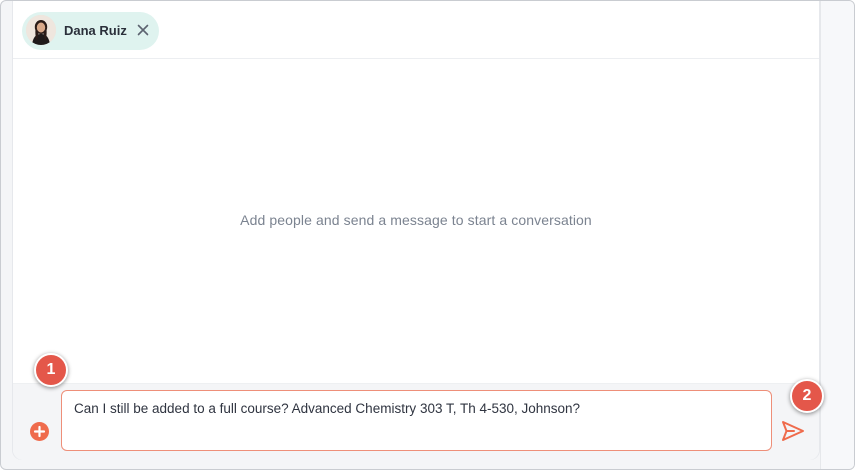 Image resolution: width=855 pixels, height=470 pixels. Describe the element at coordinates (39, 431) in the screenshot. I see `plus-circle-icon` at that location.